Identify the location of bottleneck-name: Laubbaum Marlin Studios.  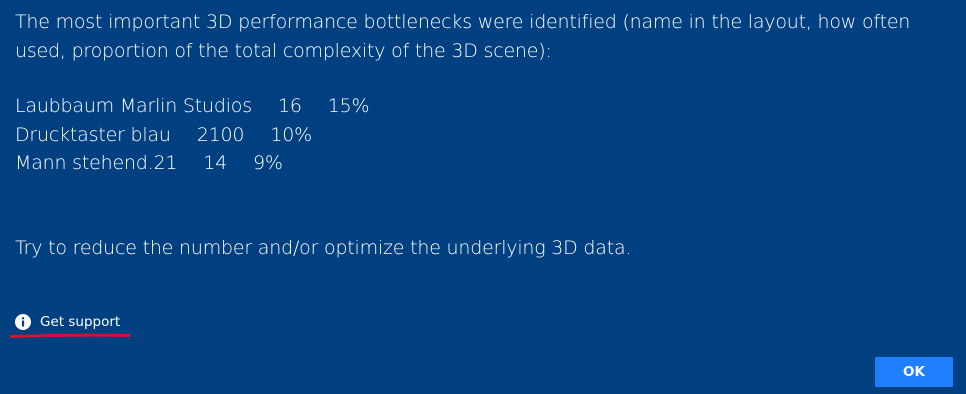
(133, 106).